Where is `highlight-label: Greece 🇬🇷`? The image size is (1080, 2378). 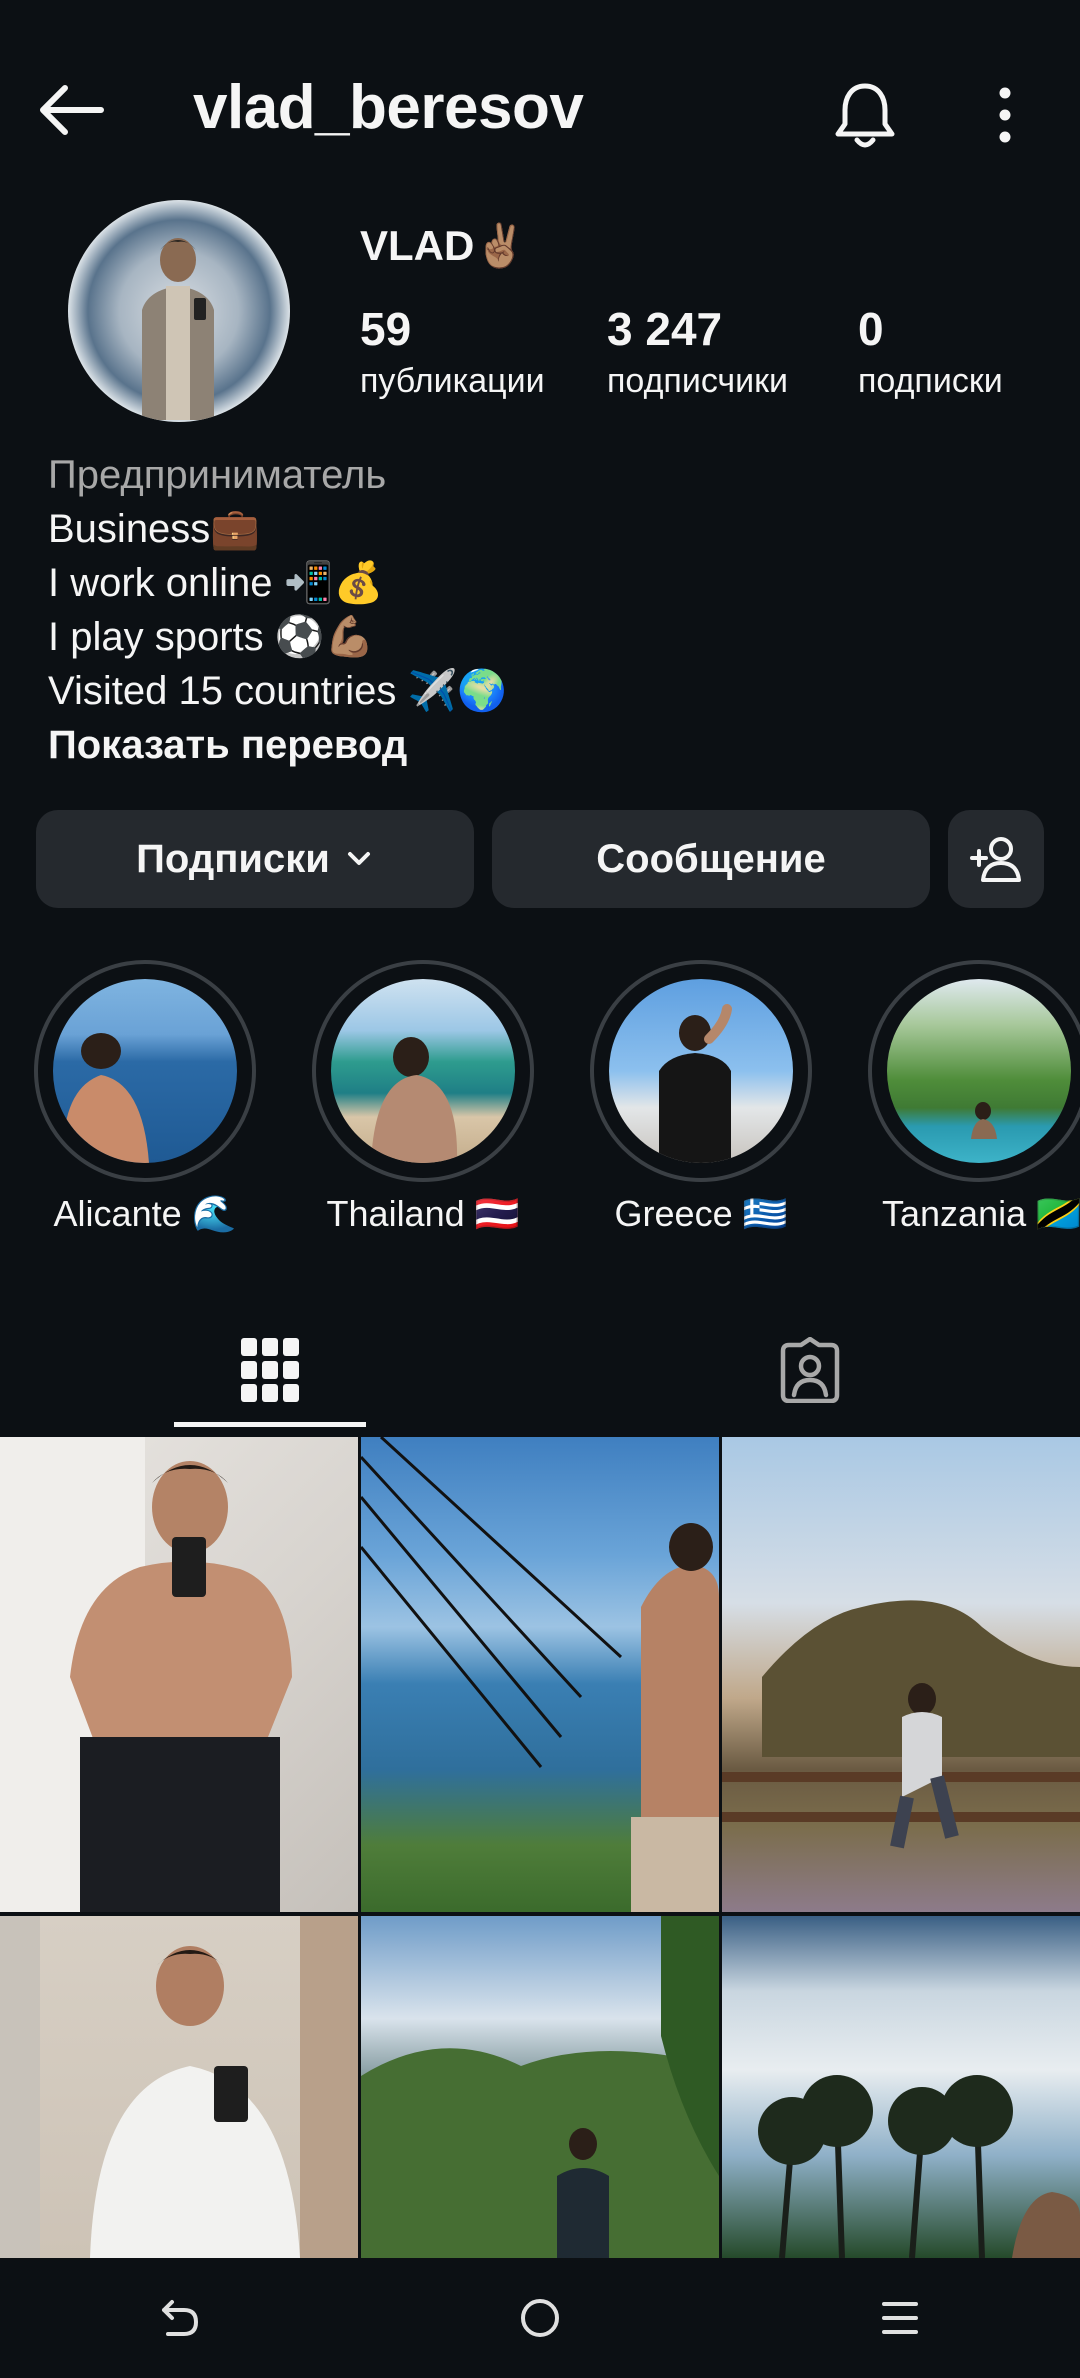 highlight-label: Greece 🇬🇷 is located at coordinates (701, 1213).